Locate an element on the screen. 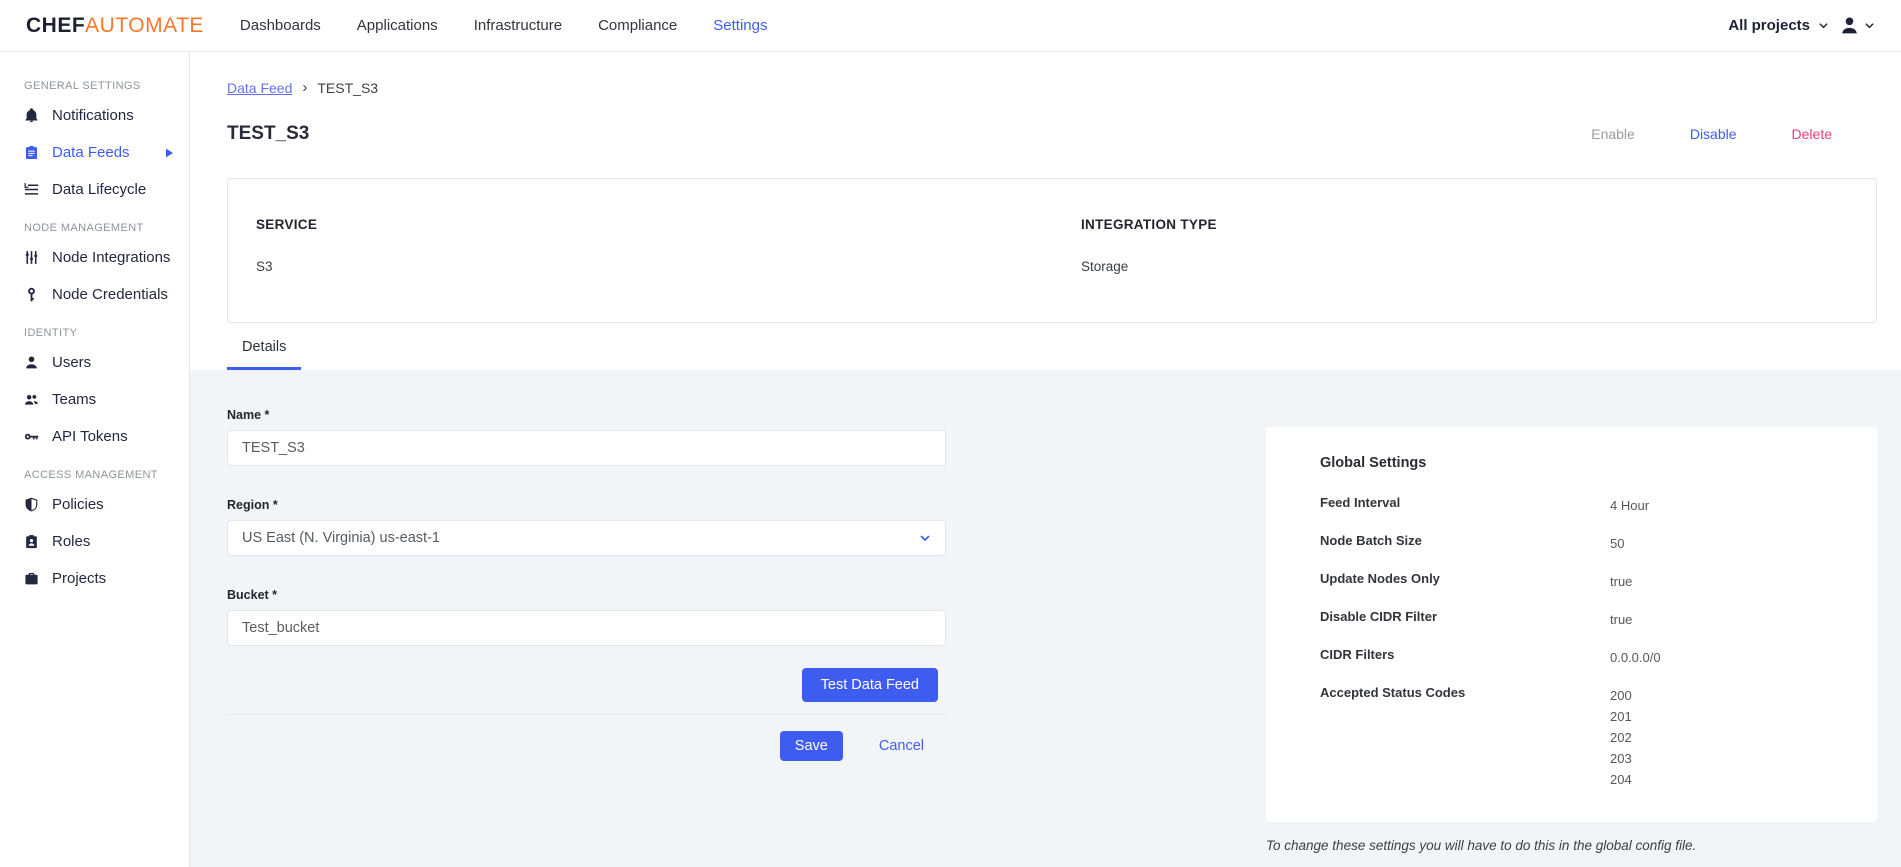  logo-automate-text: AUTOMATE is located at coordinates (144, 25).